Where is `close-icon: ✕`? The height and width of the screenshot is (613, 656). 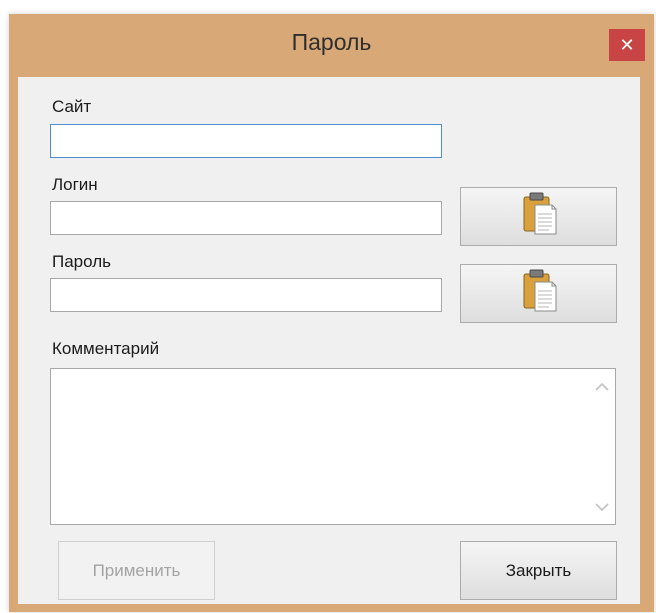
close-icon: ✕ is located at coordinates (627, 44).